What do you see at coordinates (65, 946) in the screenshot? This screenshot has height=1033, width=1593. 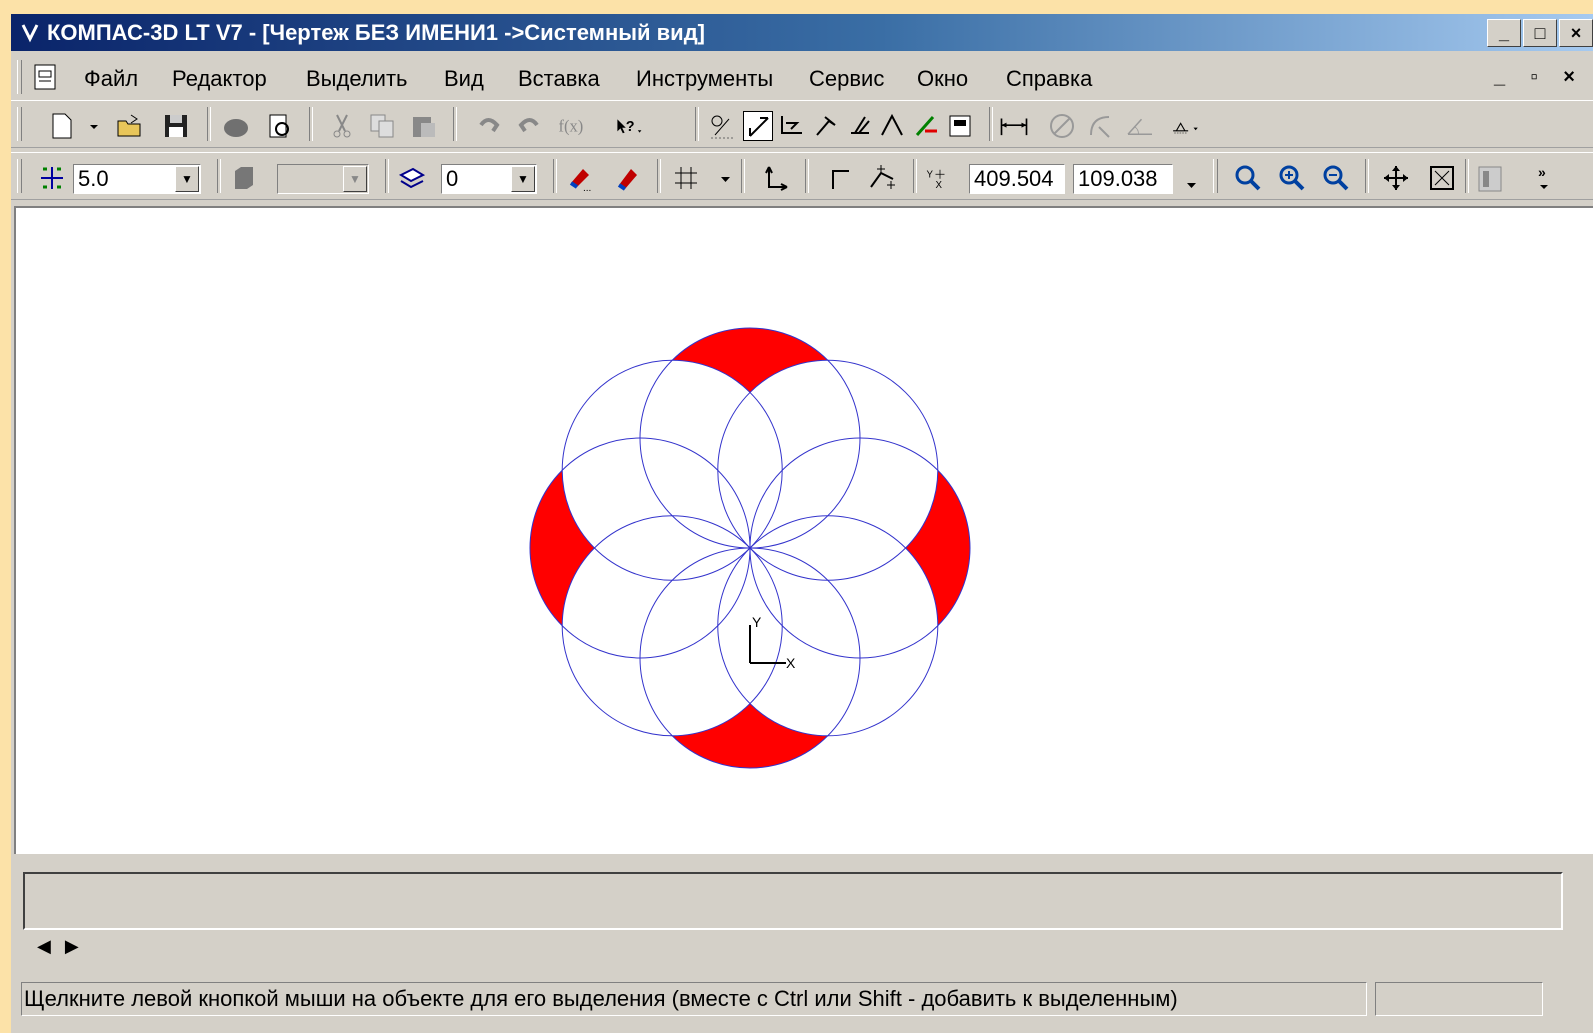 I see `panel-nav-arrows: ◀▶` at bounding box center [65, 946].